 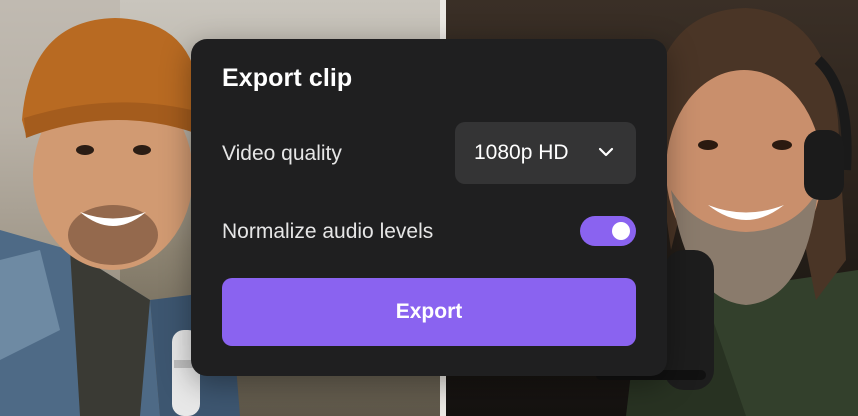 I want to click on video-quality-value: 1080p HD, so click(x=521, y=152).